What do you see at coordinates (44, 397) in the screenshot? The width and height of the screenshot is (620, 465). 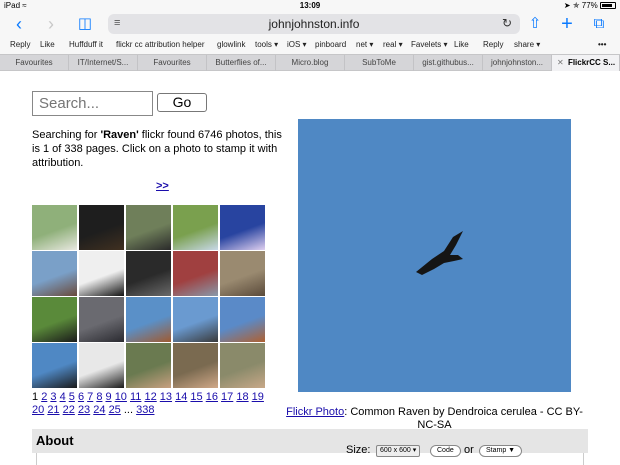 I see `page-link: 2` at bounding box center [44, 397].